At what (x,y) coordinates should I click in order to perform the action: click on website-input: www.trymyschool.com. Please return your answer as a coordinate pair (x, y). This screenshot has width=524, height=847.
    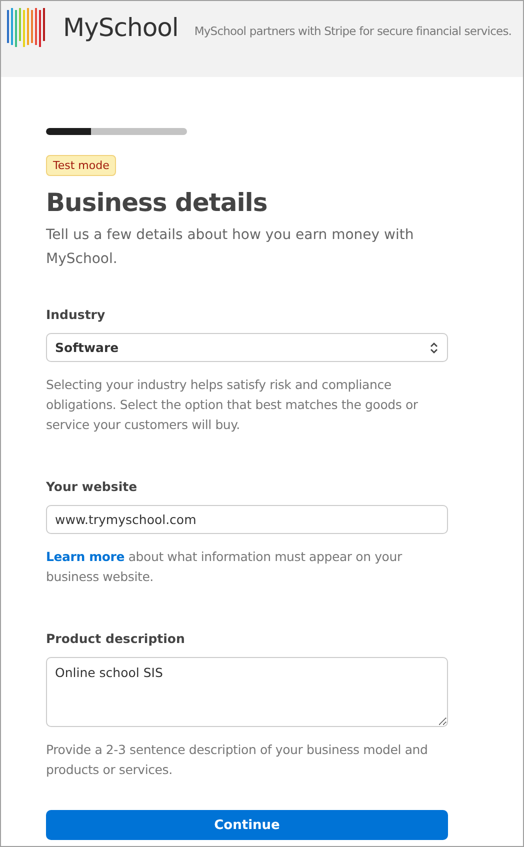
    Looking at the image, I should click on (247, 519).